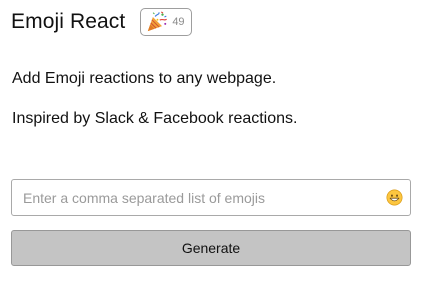  I want to click on header: Emoji React 49, so click(102, 22).